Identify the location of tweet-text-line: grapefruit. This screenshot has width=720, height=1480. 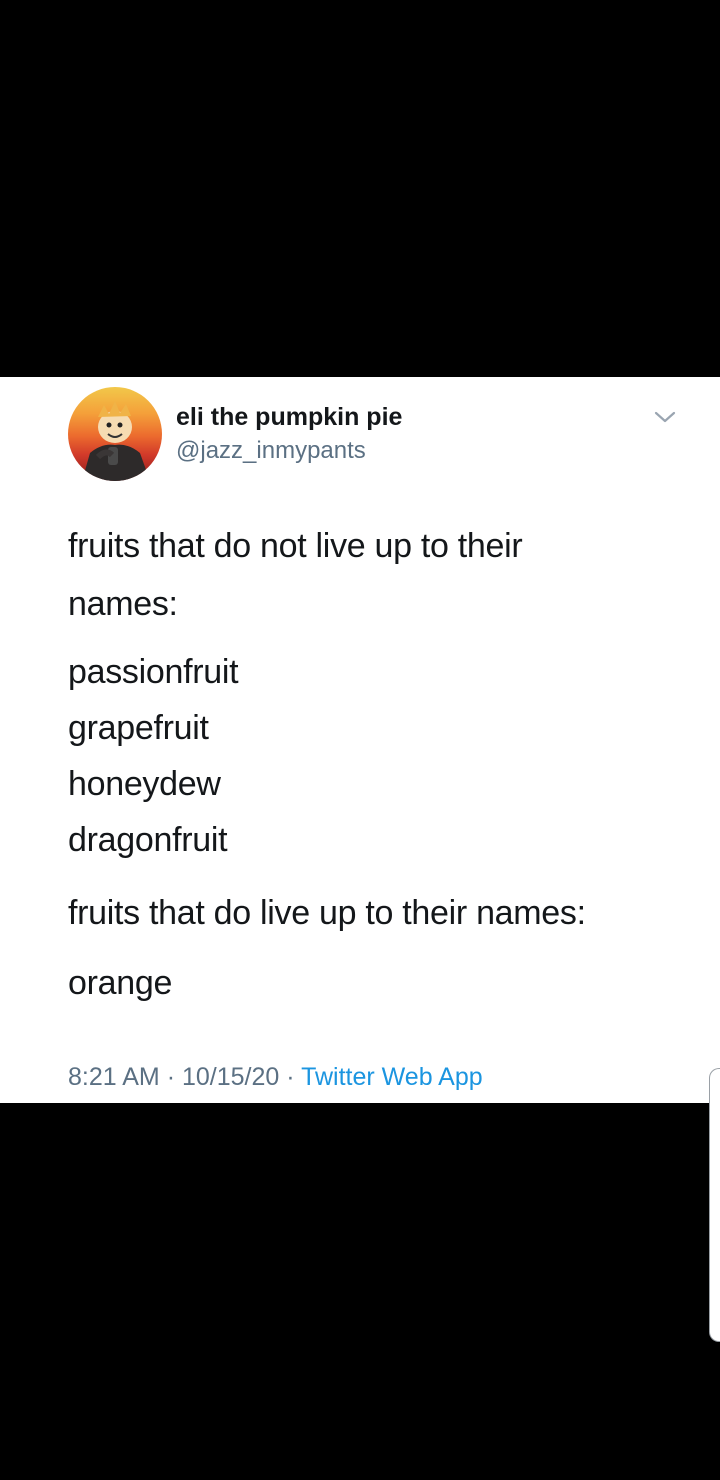
(138, 728).